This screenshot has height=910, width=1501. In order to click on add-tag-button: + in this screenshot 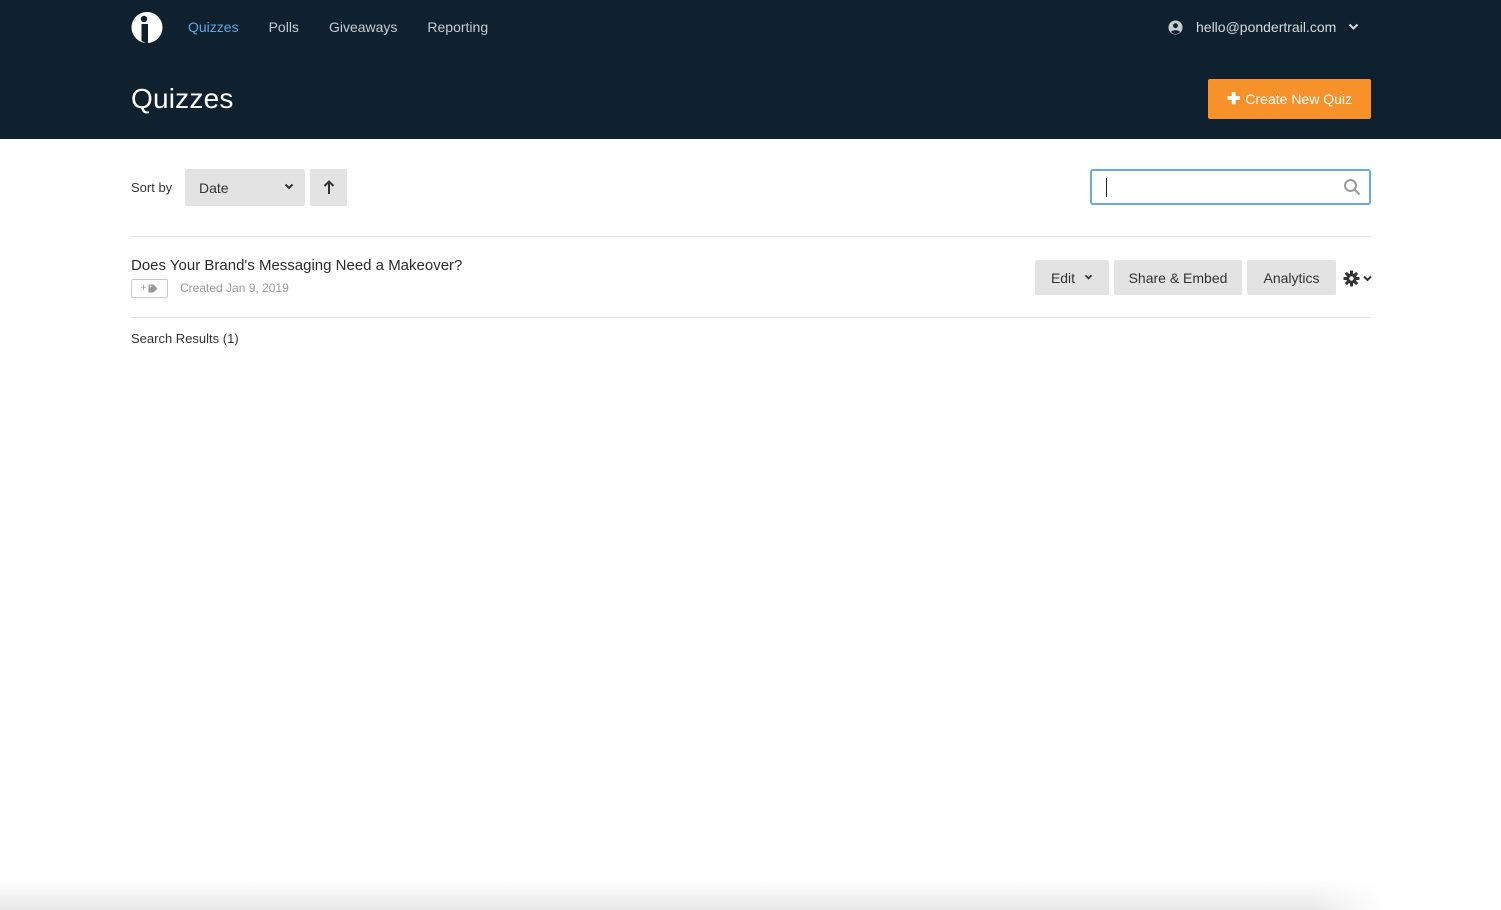, I will do `click(149, 288)`.